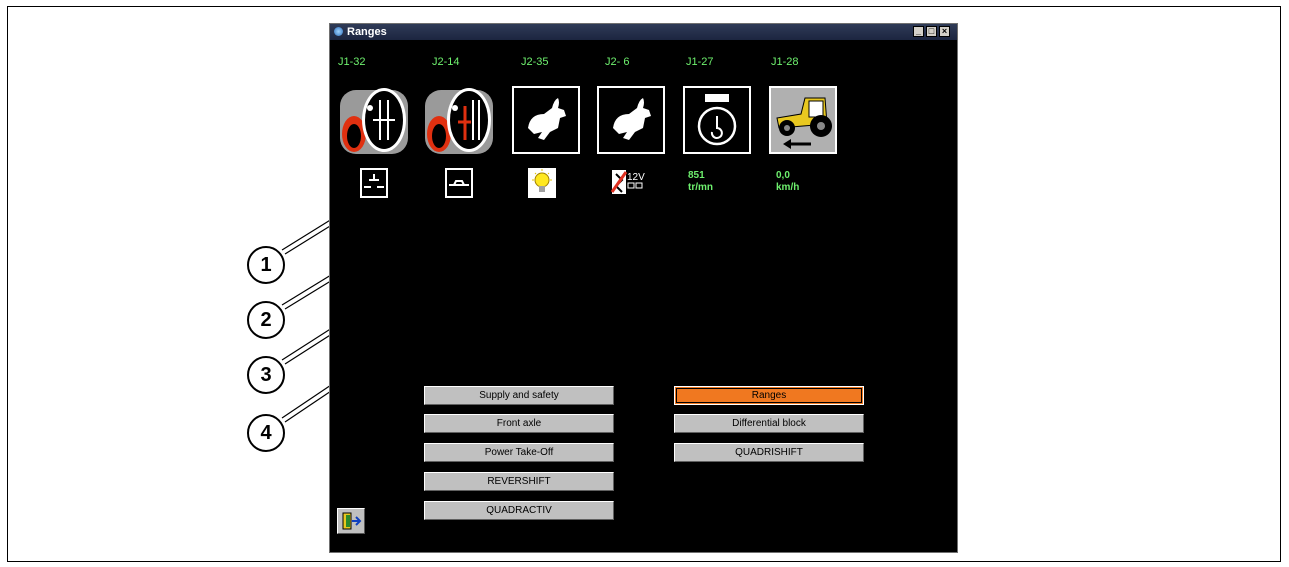 The height and width of the screenshot is (567, 1289). I want to click on closed-switch-icon, so click(459, 183).